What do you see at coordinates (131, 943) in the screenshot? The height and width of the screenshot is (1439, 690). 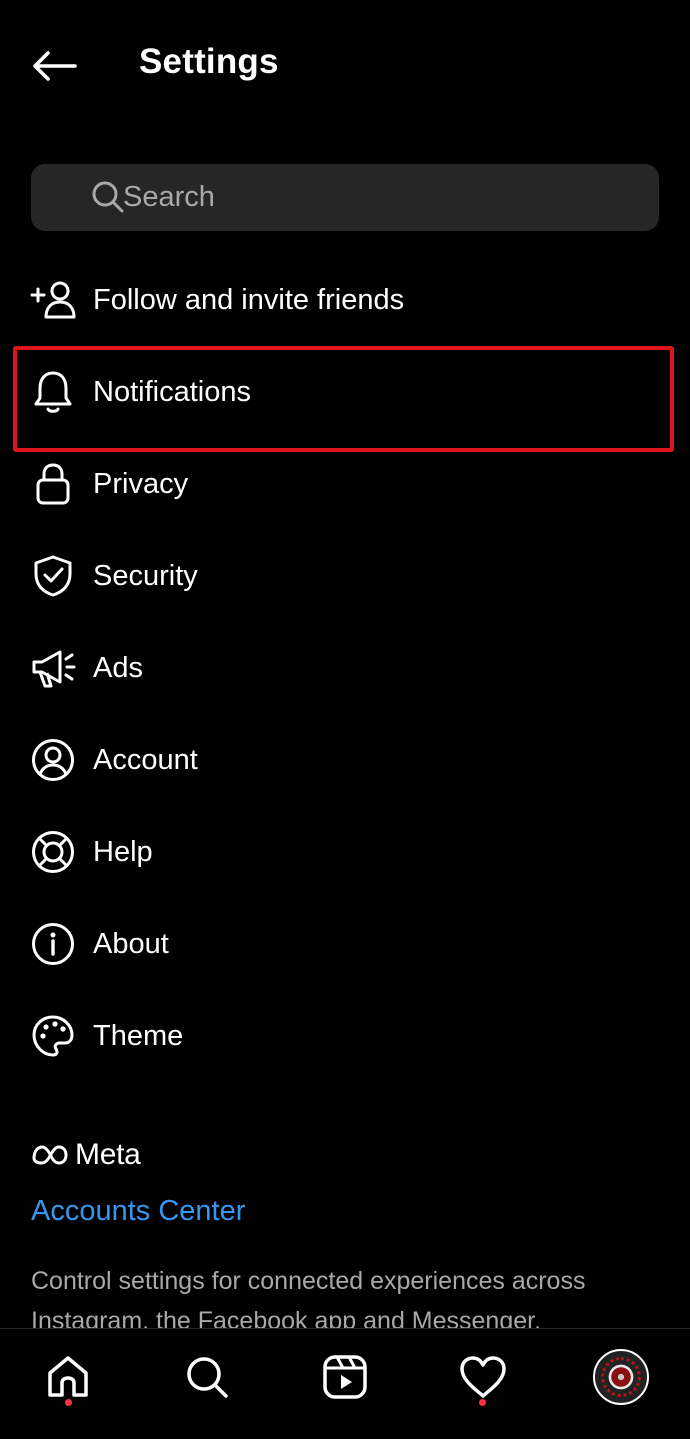 I see `menu-item-label: About` at bounding box center [131, 943].